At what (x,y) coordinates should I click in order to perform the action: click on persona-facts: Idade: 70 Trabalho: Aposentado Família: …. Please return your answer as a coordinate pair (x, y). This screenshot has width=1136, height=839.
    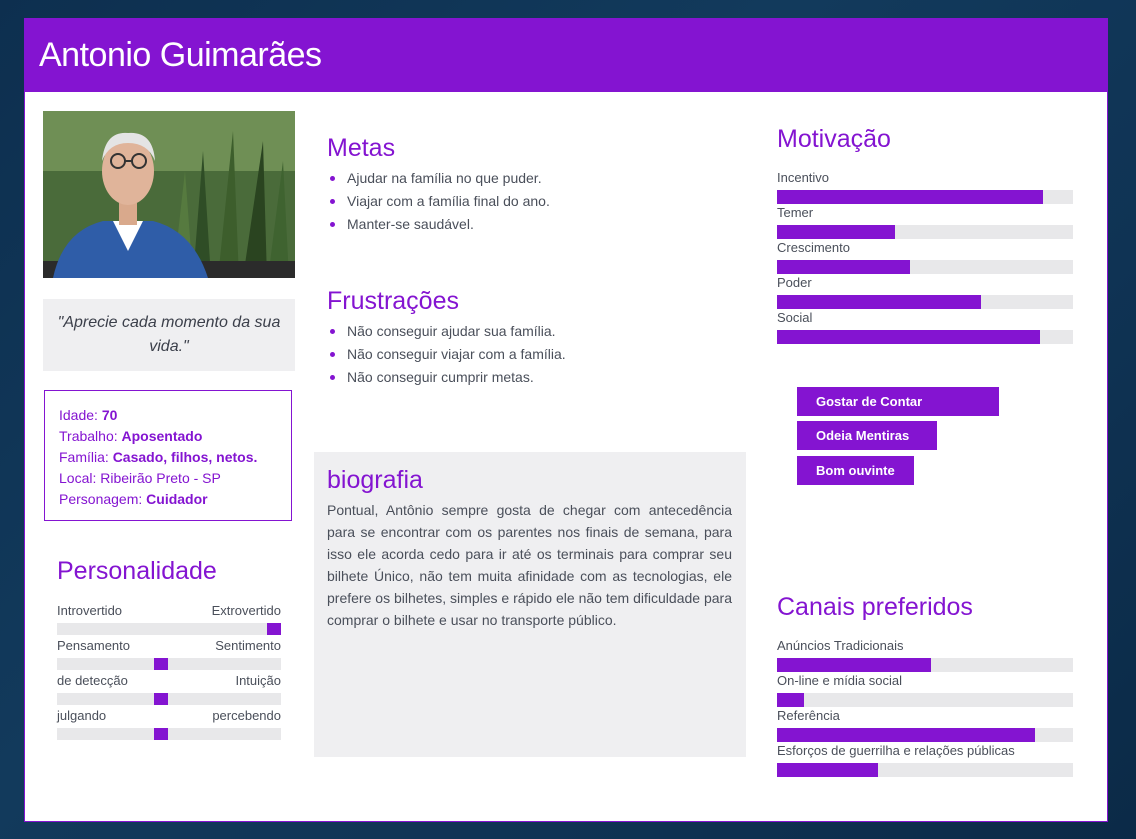
    Looking at the image, I should click on (168, 455).